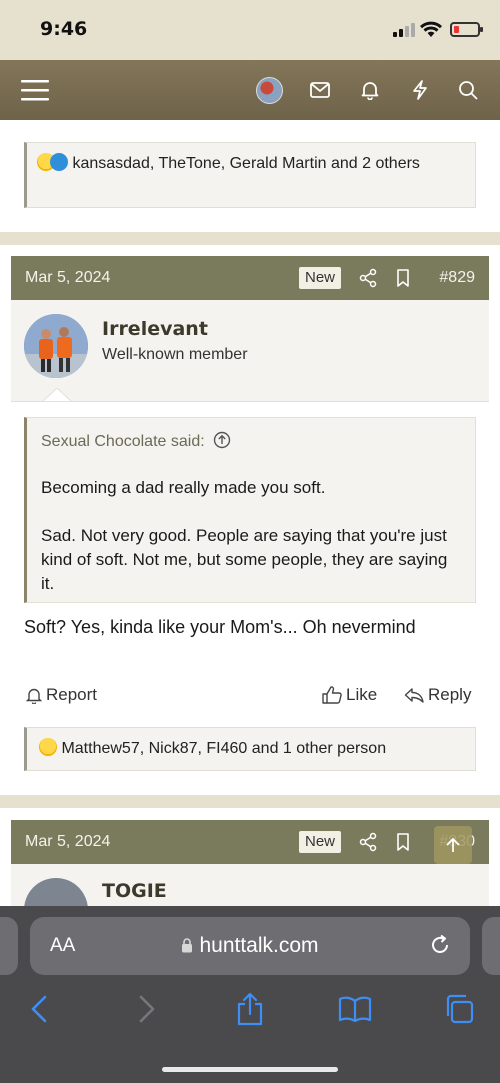 The width and height of the screenshot is (500, 1083). Describe the element at coordinates (250, 90) in the screenshot. I see `forum-navbar` at that location.